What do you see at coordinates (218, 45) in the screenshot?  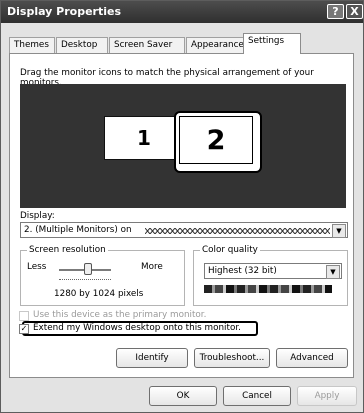 I see `tab-appearance: Appearance` at bounding box center [218, 45].